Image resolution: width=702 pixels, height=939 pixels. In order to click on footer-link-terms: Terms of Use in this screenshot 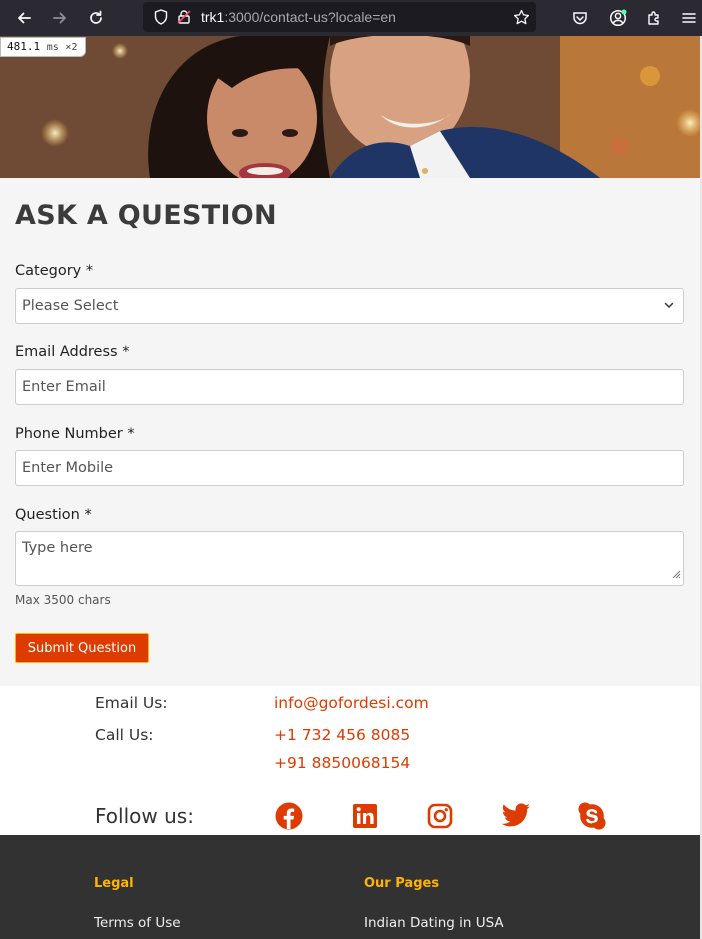, I will do `click(137, 923)`.